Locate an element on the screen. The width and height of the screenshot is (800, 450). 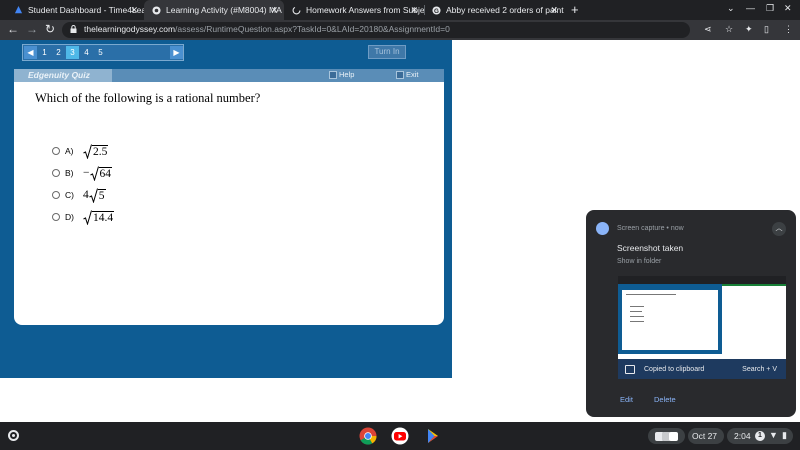
minimize-icon: — is located at coordinates (750, 8).